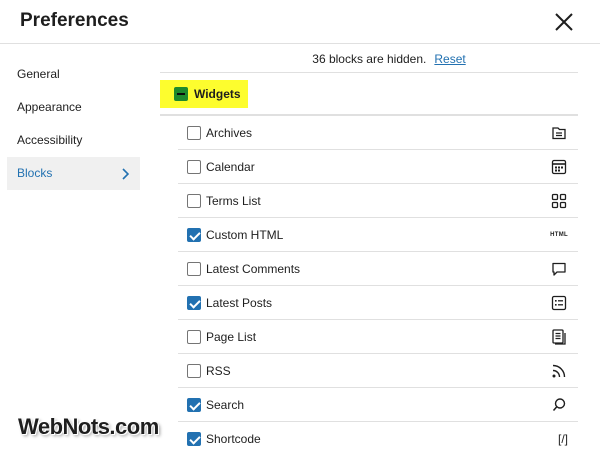 The height and width of the screenshot is (458, 600). What do you see at coordinates (378, 133) in the screenshot?
I see `block-row-archives: Archives` at bounding box center [378, 133].